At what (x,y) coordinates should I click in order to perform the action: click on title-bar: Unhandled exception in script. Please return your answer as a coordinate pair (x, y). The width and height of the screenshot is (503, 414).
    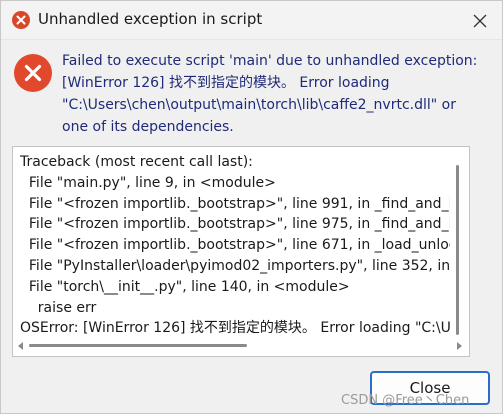
    Looking at the image, I should click on (251, 20).